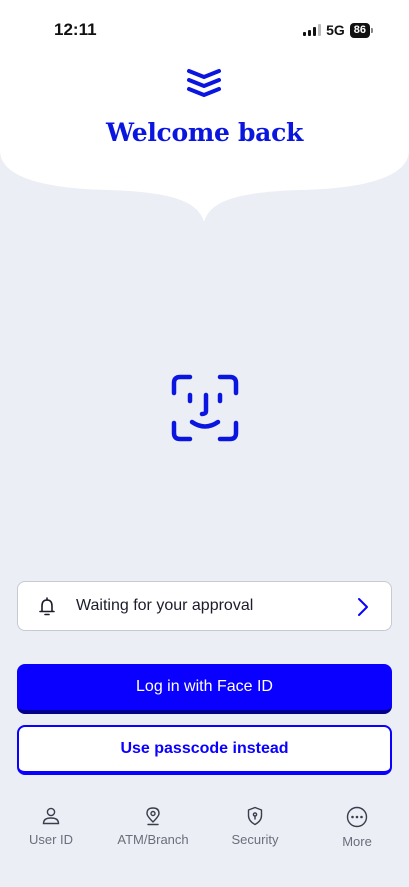 Image resolution: width=409 pixels, height=887 pixels. Describe the element at coordinates (153, 816) in the screenshot. I see `location-pin-icon` at that location.